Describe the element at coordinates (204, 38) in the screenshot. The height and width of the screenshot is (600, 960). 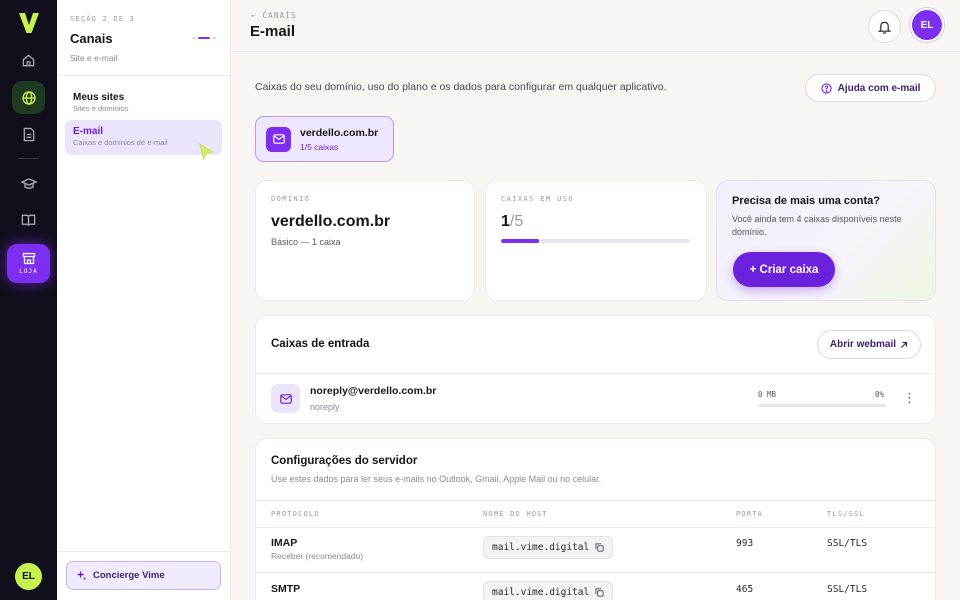
I see `step-progress` at that location.